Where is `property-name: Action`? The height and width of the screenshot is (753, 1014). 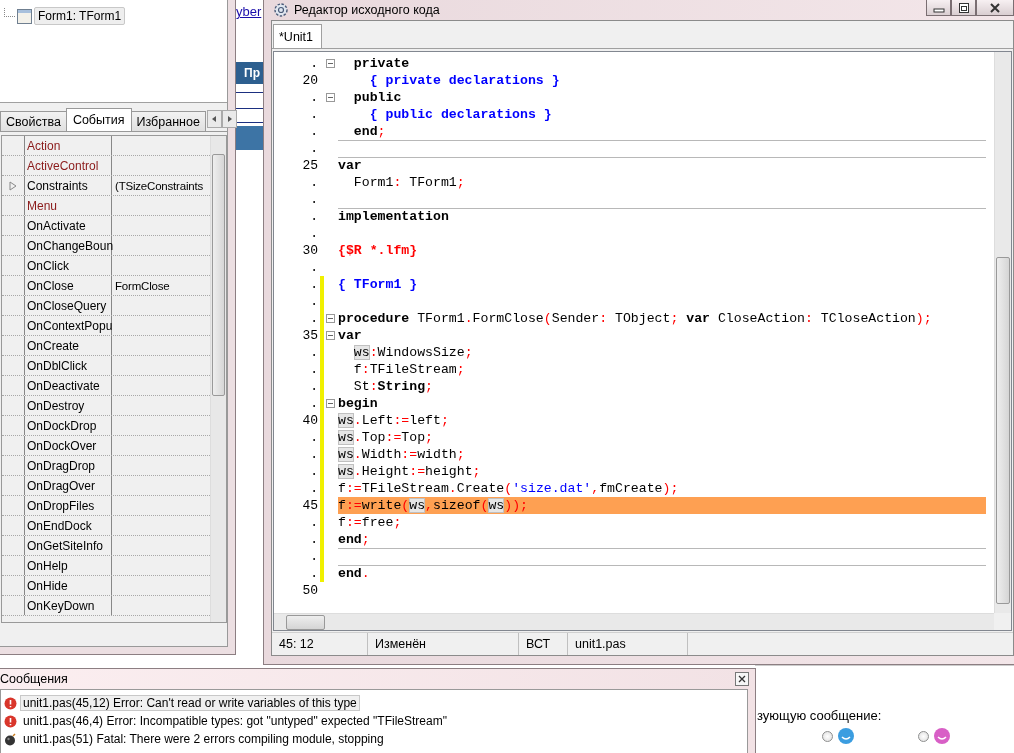 property-name: Action is located at coordinates (44, 145).